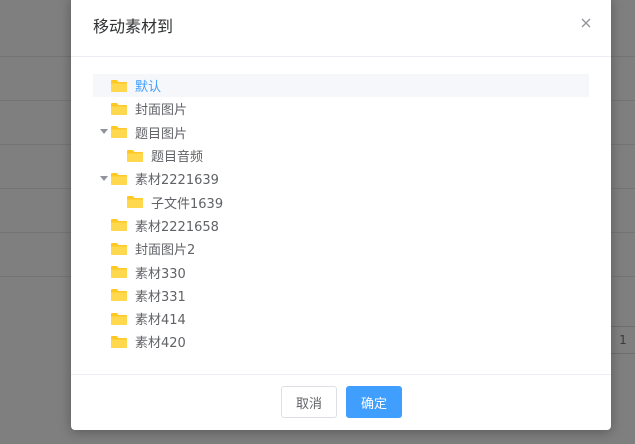  What do you see at coordinates (161, 134) in the screenshot?
I see `tree-node-label: 题目图片` at bounding box center [161, 134].